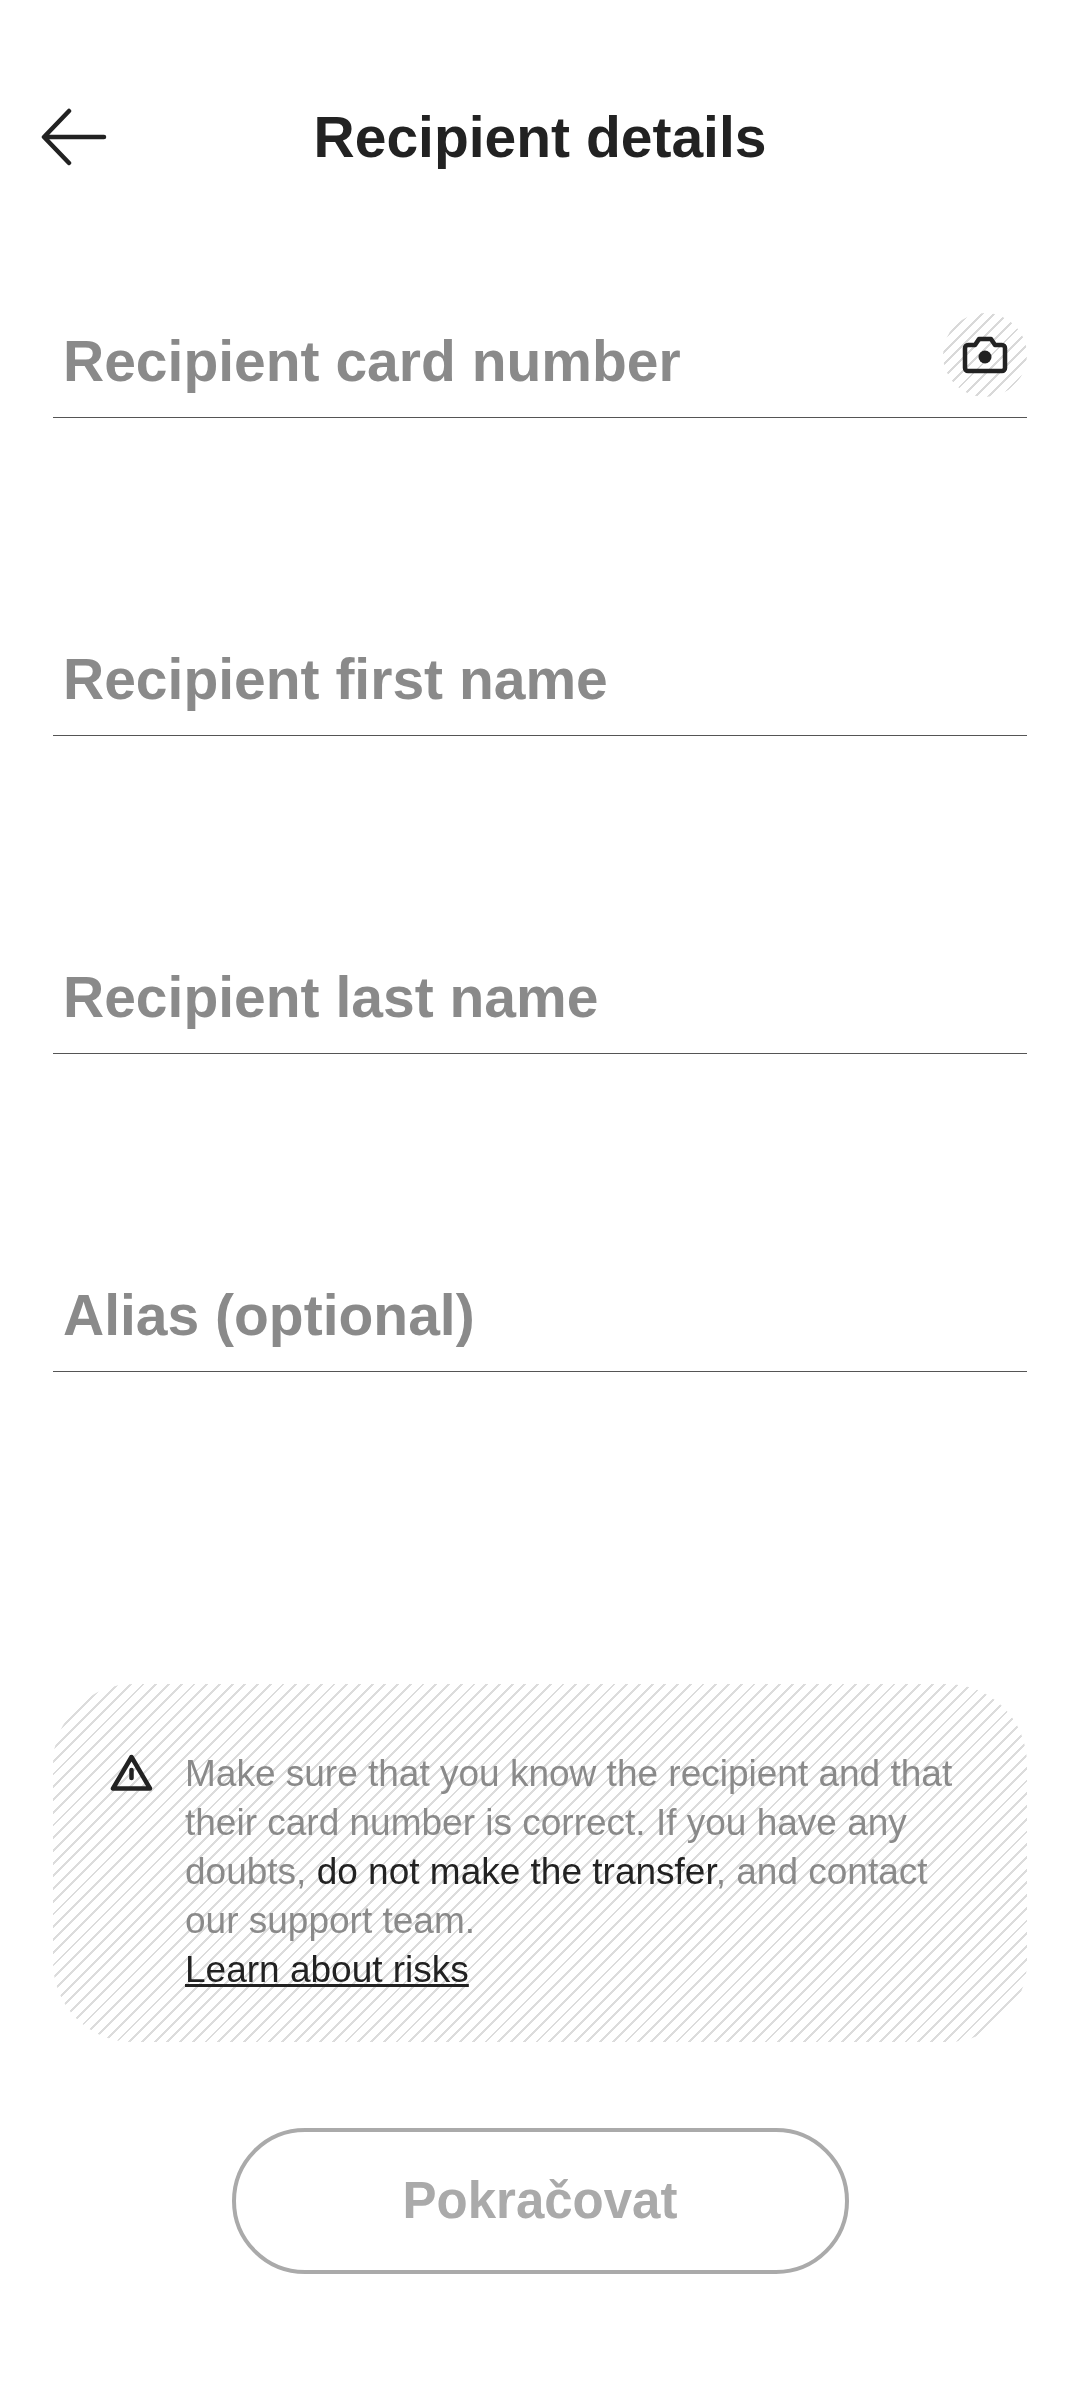  What do you see at coordinates (498, 365) in the screenshot?
I see `input-field: Recipient card number` at bounding box center [498, 365].